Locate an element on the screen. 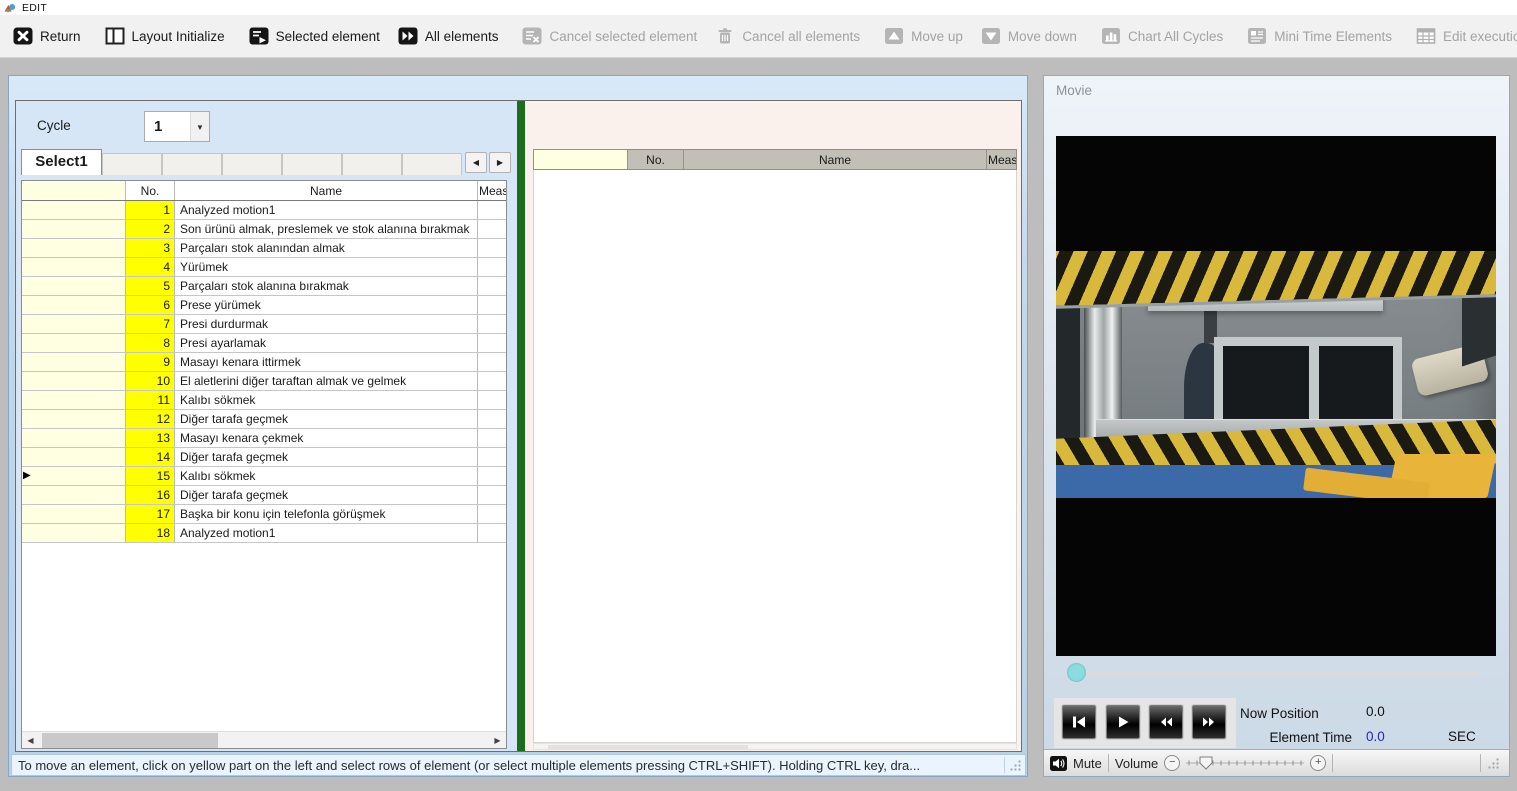 The width and height of the screenshot is (1517, 791). rewind-button is located at coordinates (1166, 722).